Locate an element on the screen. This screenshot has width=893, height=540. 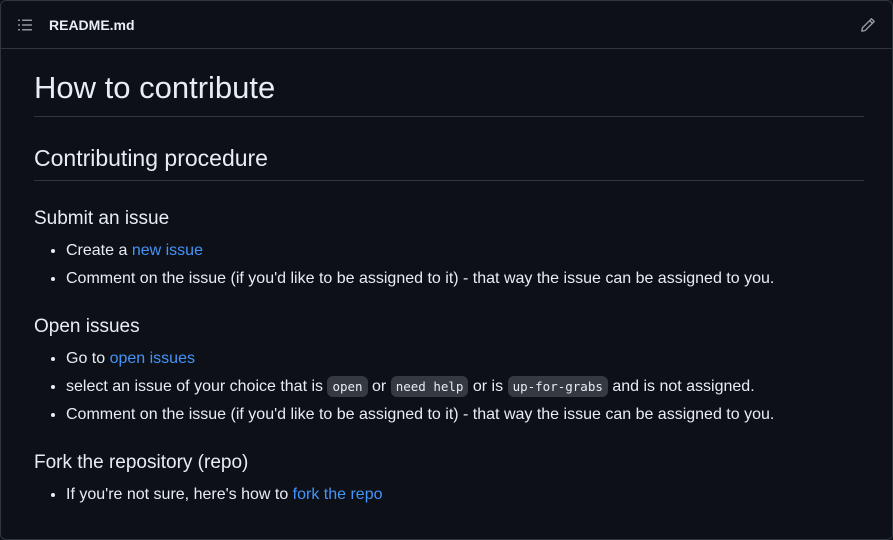
inline-code-need-help: need help is located at coordinates (429, 386).